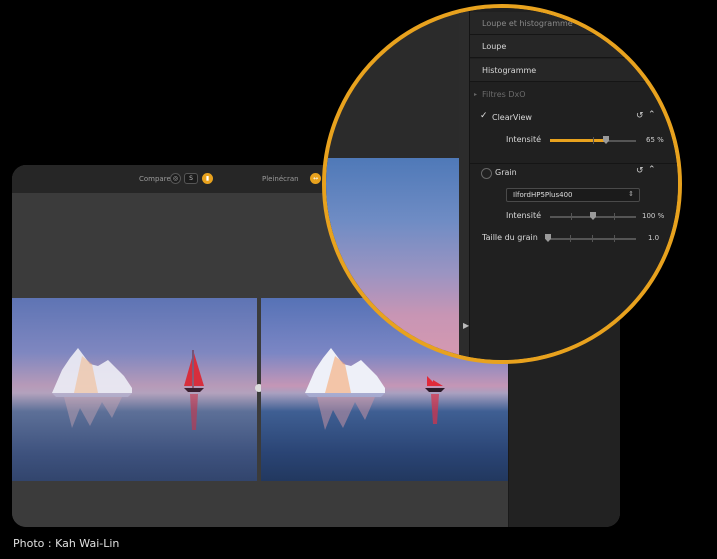 This screenshot has width=717, height=559. I want to click on grain-intensity-row: Intensité 100 %, so click(574, 217).